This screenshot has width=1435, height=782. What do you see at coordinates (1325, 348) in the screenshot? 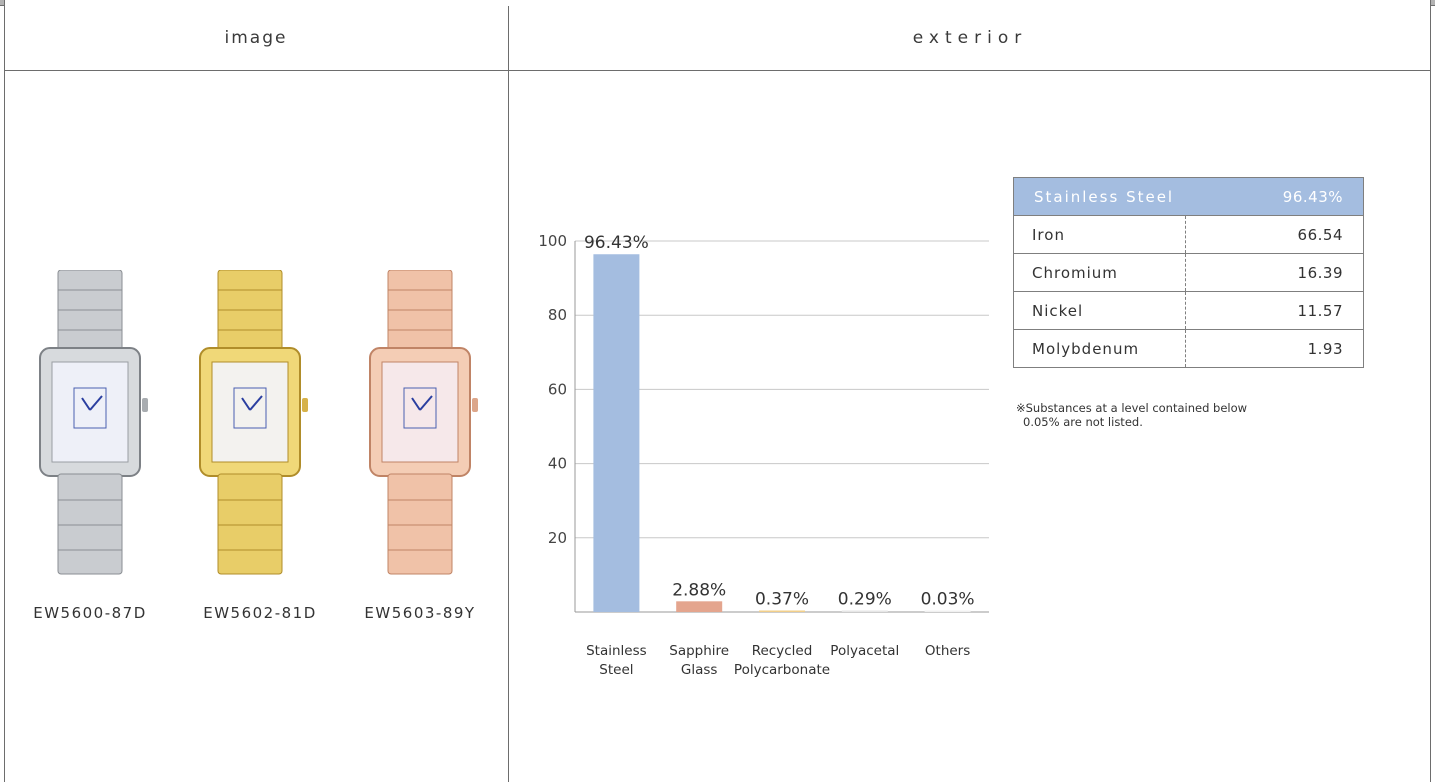
I see `element-value: 1.93` at bounding box center [1325, 348].